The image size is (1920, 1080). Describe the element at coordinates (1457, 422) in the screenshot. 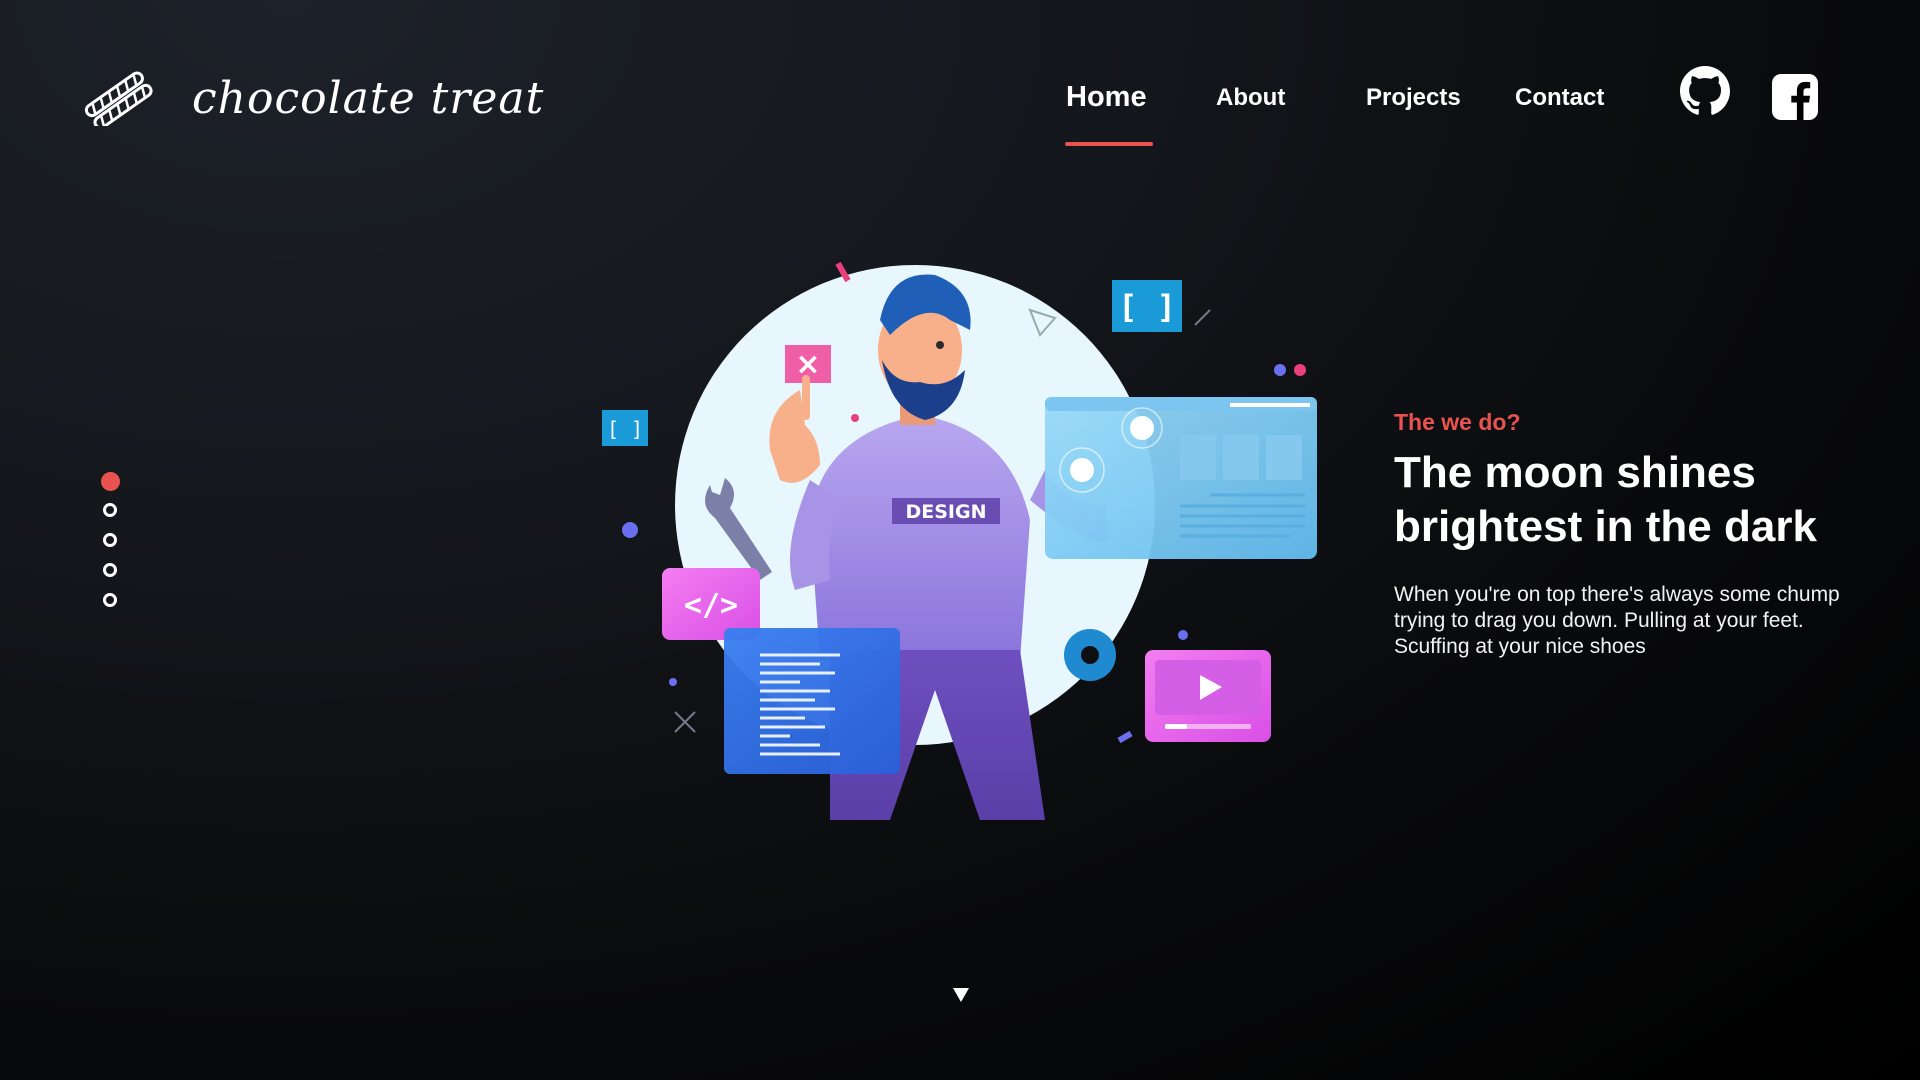

I see `hero-eyebrow: The we do?` at that location.